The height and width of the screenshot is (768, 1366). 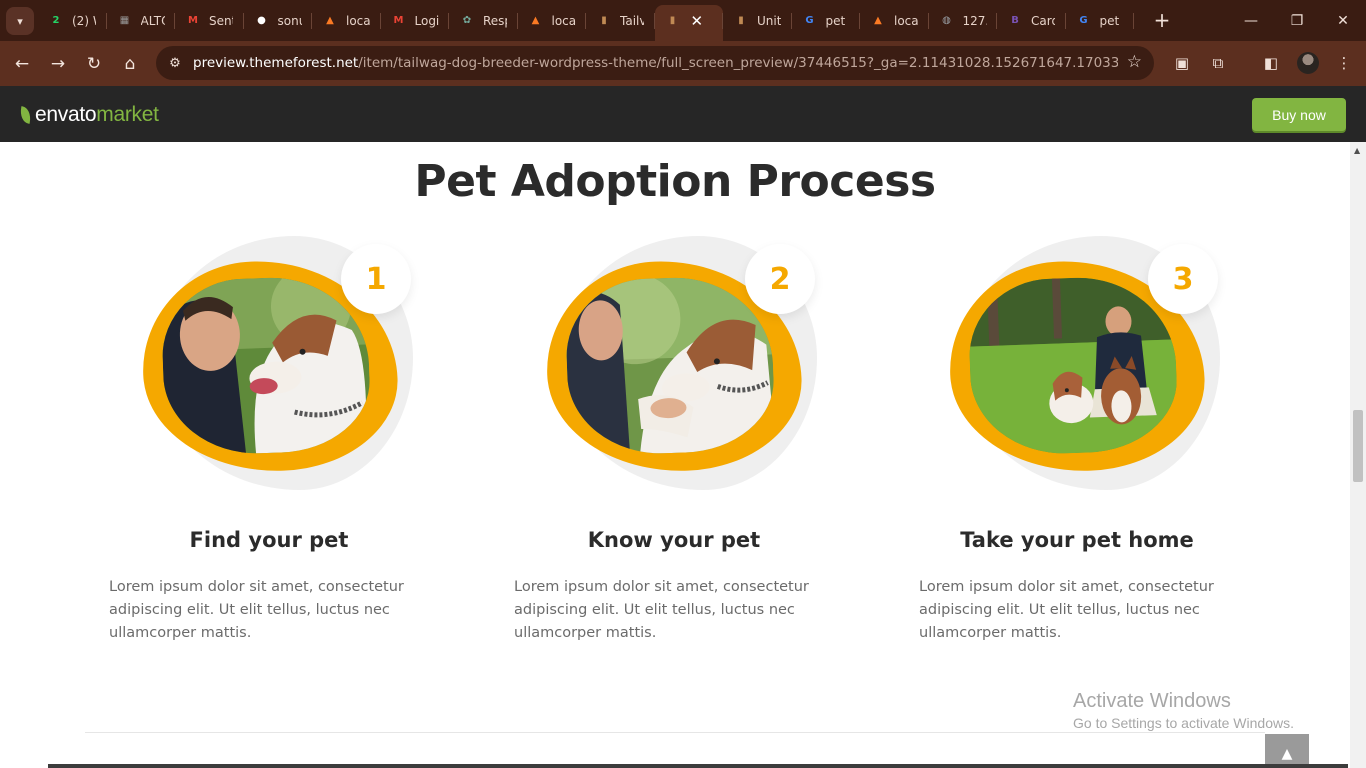 What do you see at coordinates (1287, 754) in the screenshot?
I see `chevron-up-icon: ▲` at bounding box center [1287, 754].